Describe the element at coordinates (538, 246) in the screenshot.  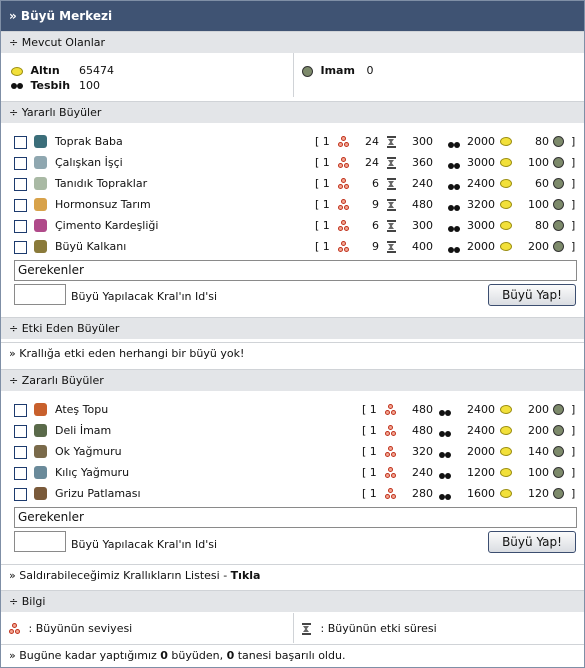
I see `spell-gold-cost: 200` at that location.